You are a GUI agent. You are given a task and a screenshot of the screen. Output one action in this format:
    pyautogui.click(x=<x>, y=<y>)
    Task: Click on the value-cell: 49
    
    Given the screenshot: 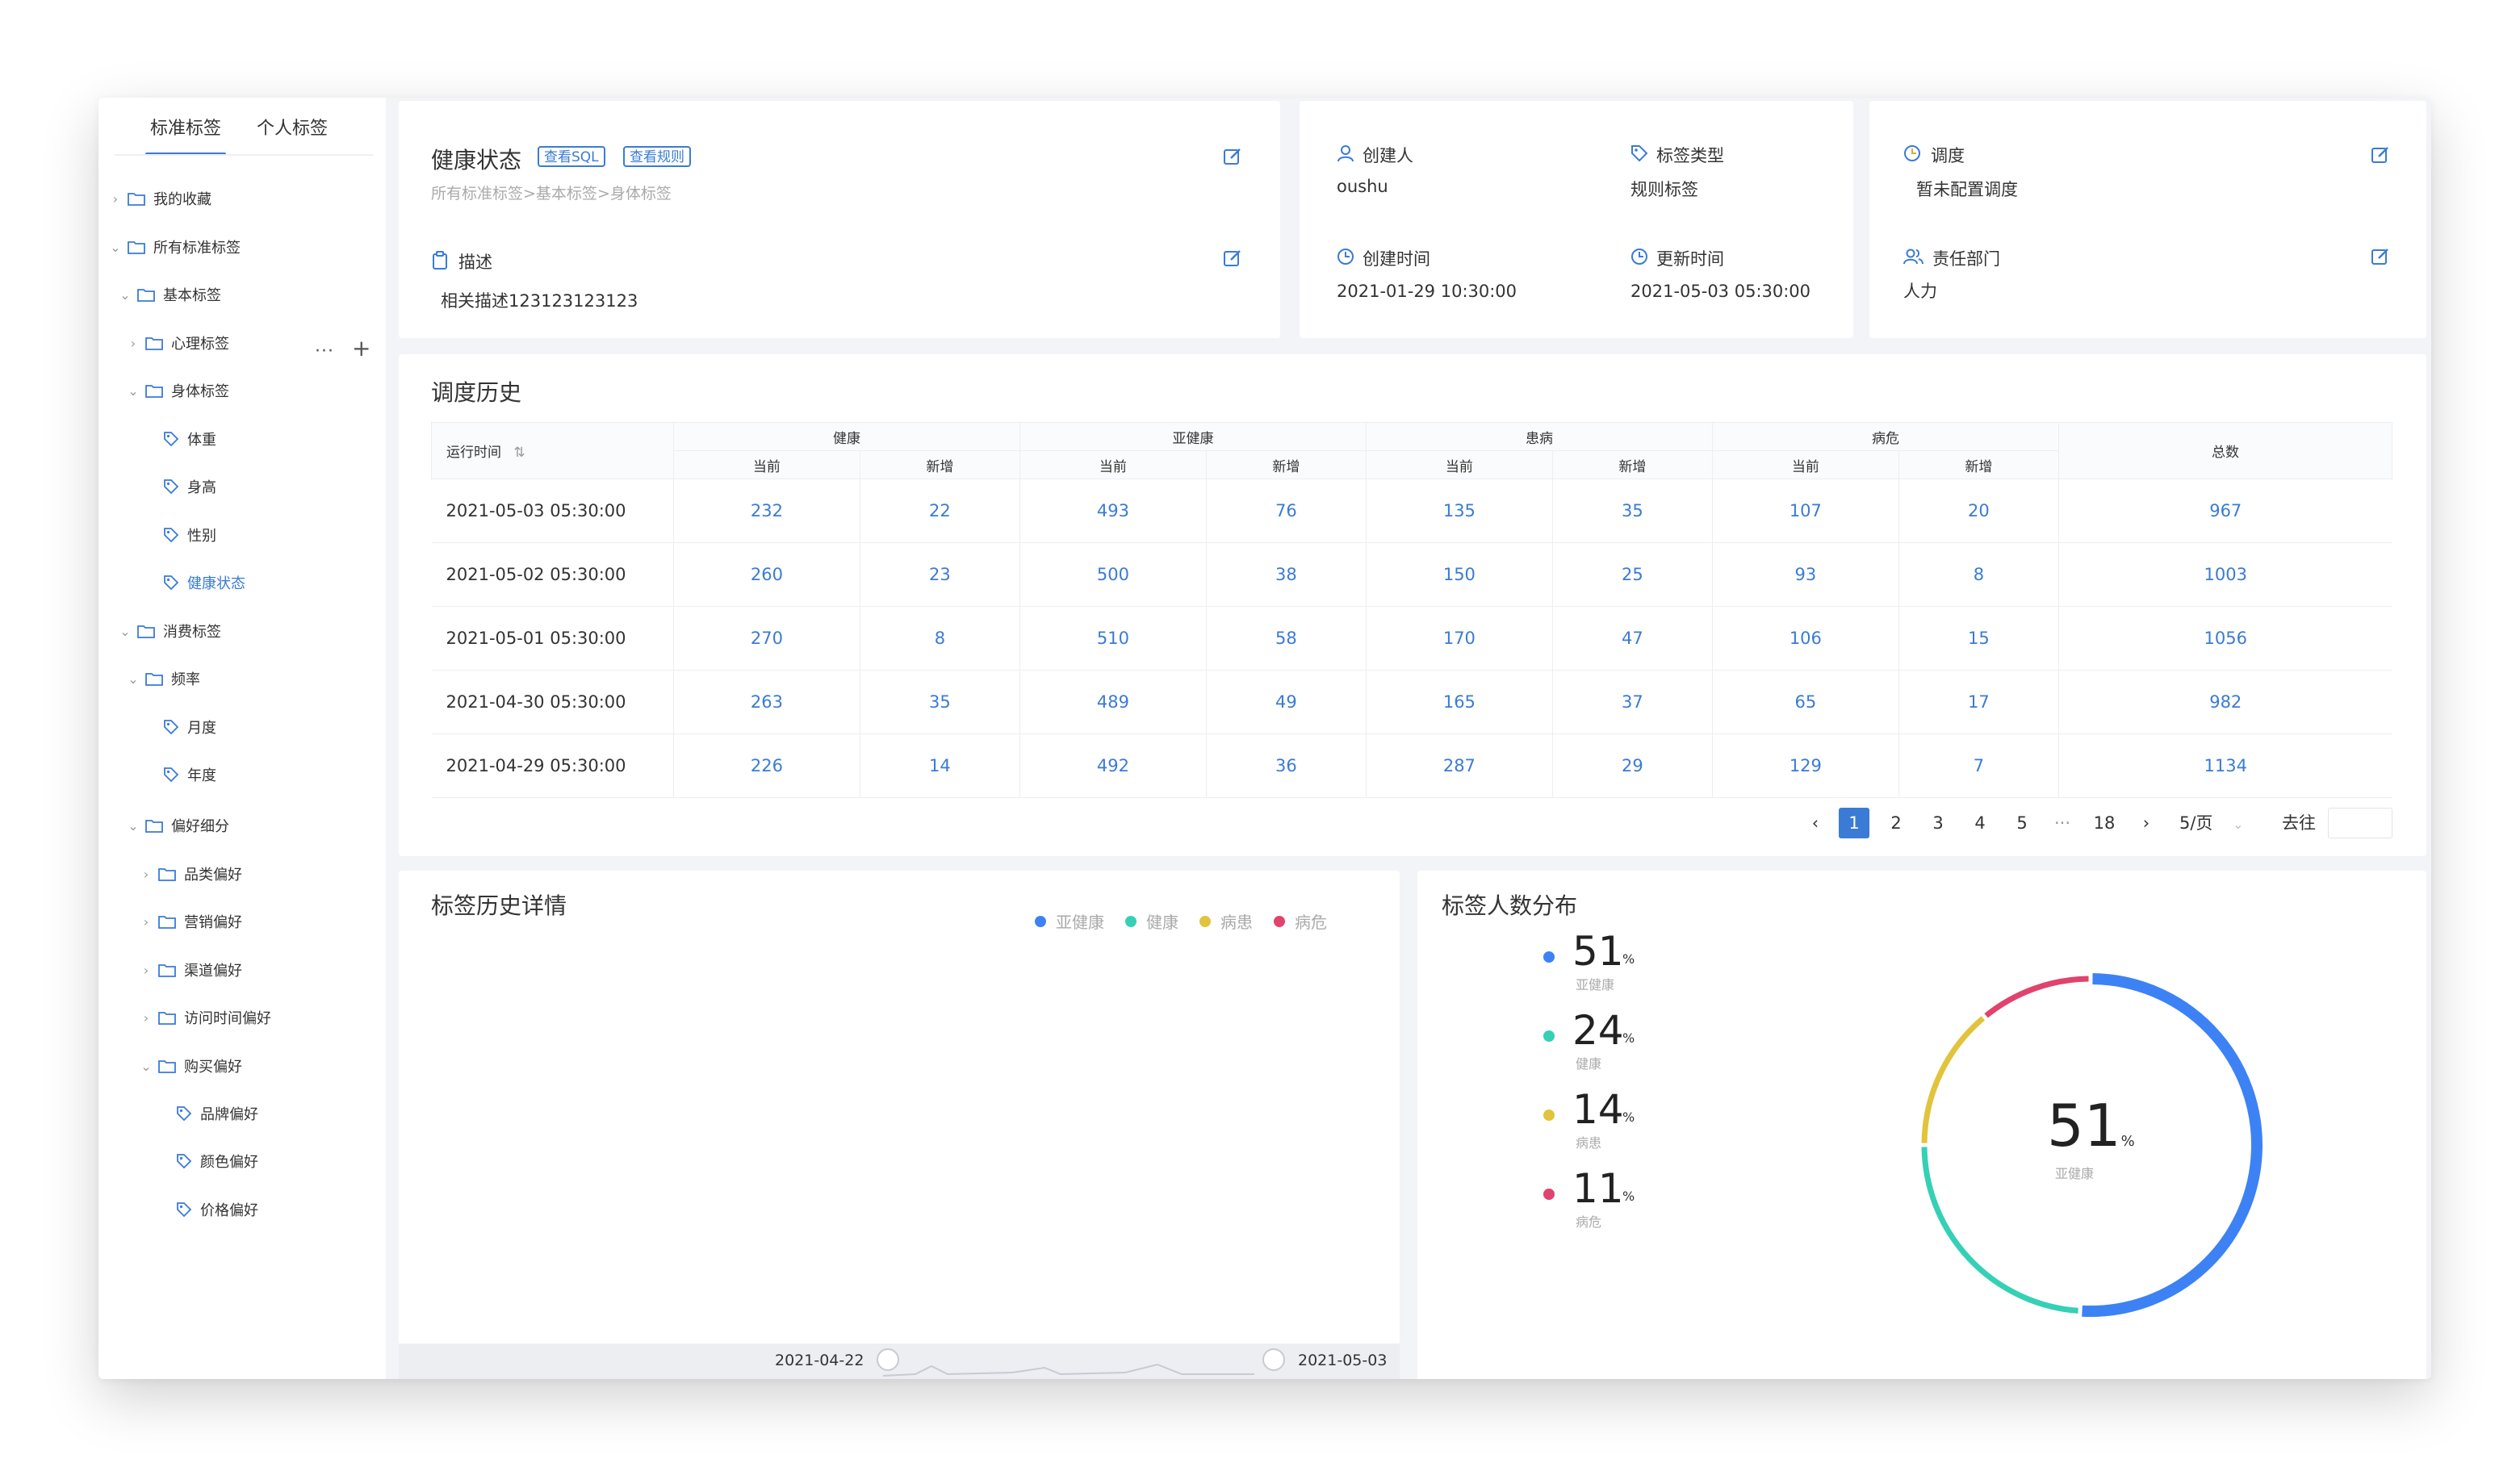 What is the action you would take?
    pyautogui.click(x=1286, y=702)
    